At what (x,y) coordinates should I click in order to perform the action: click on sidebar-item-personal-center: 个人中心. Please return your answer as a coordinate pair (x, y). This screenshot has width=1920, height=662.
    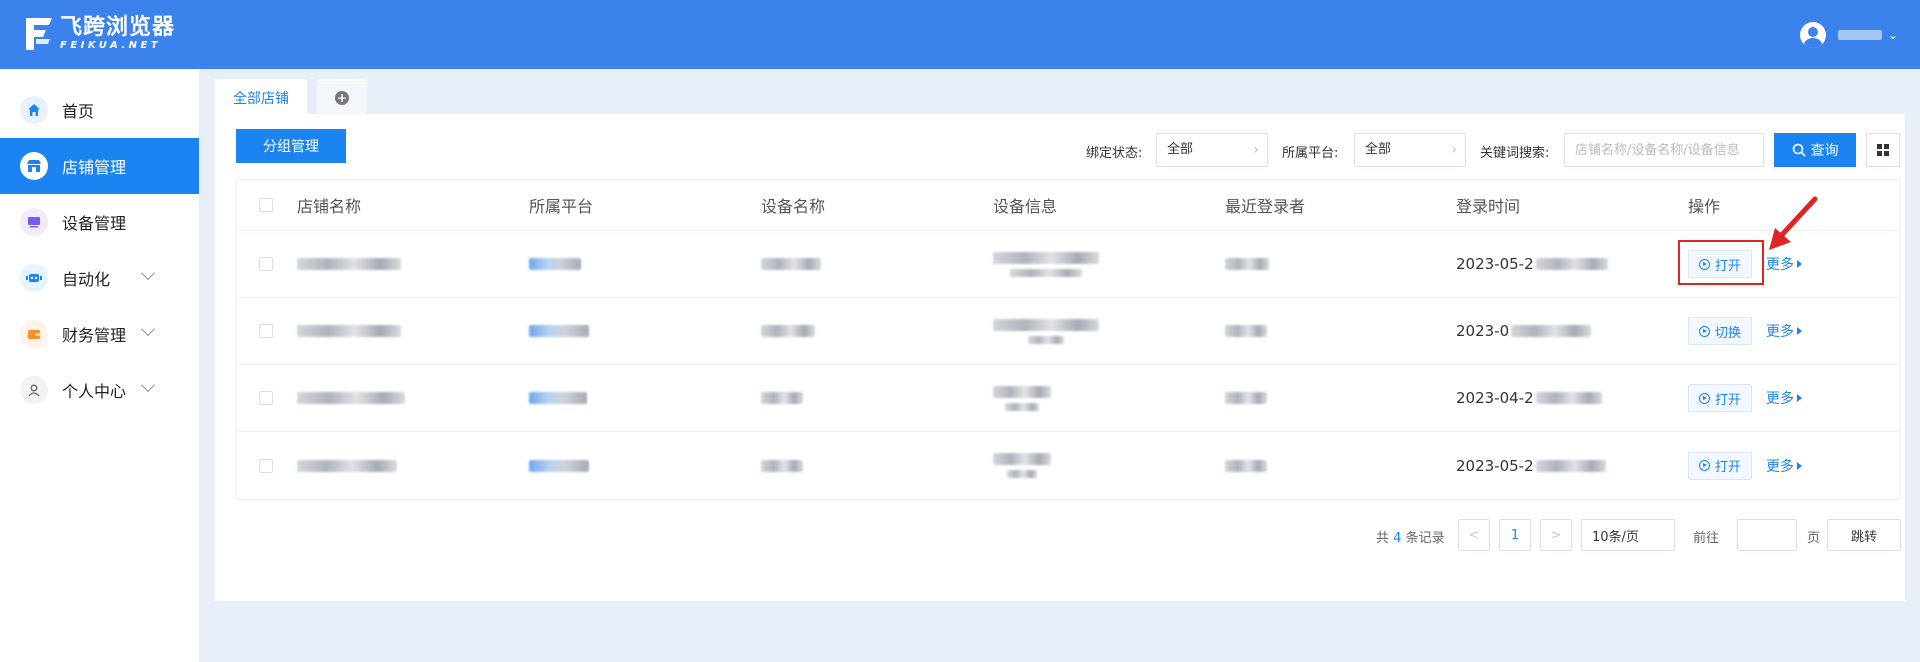
    Looking at the image, I should click on (99, 390).